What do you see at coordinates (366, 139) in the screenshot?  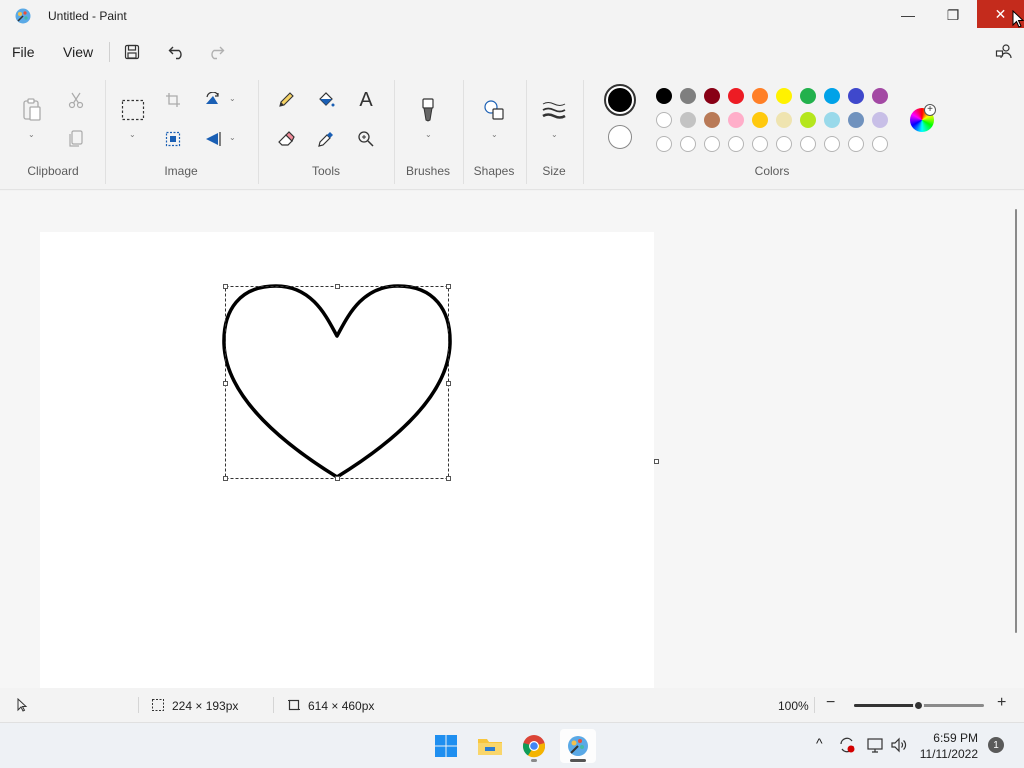 I see `magnifier-tool` at bounding box center [366, 139].